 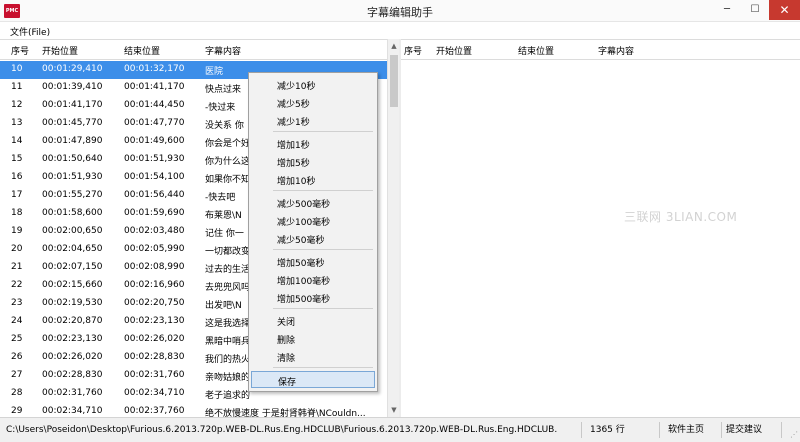 What do you see at coordinates (313, 220) in the screenshot?
I see `context-menu-item: 减少100毫秒` at bounding box center [313, 220].